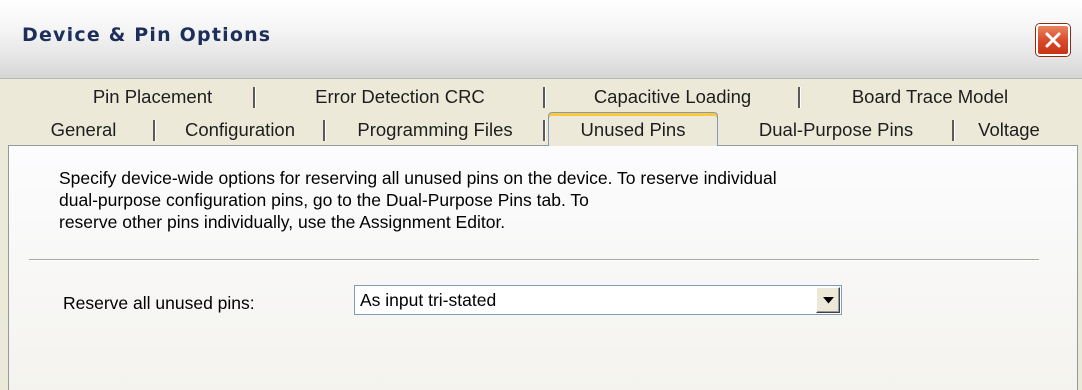  I want to click on tab-general: General, so click(83, 130).